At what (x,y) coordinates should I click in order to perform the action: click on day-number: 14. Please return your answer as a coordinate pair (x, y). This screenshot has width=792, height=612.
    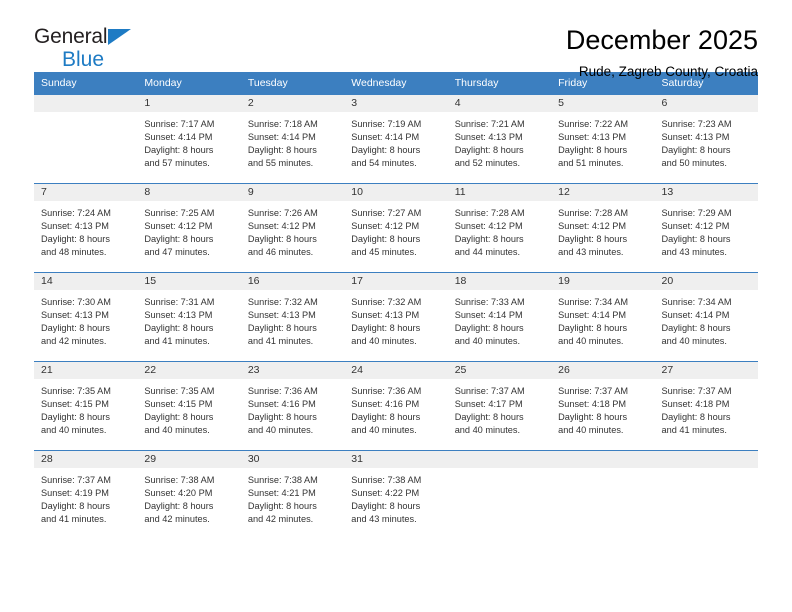
    Looking at the image, I should click on (86, 281).